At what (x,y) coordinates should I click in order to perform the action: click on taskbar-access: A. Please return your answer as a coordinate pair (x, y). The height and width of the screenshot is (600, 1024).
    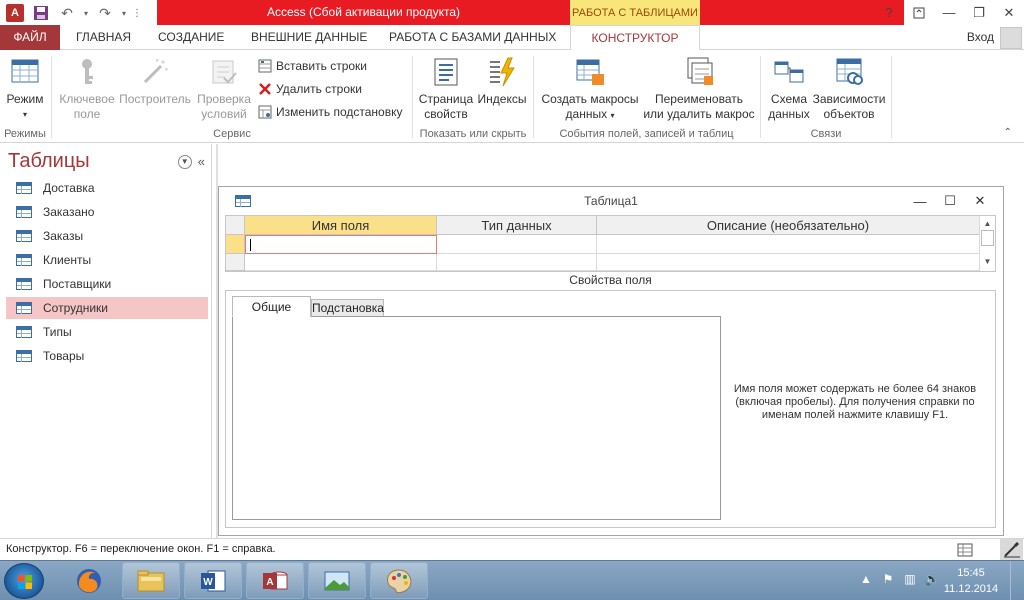
    Looking at the image, I should click on (275, 580).